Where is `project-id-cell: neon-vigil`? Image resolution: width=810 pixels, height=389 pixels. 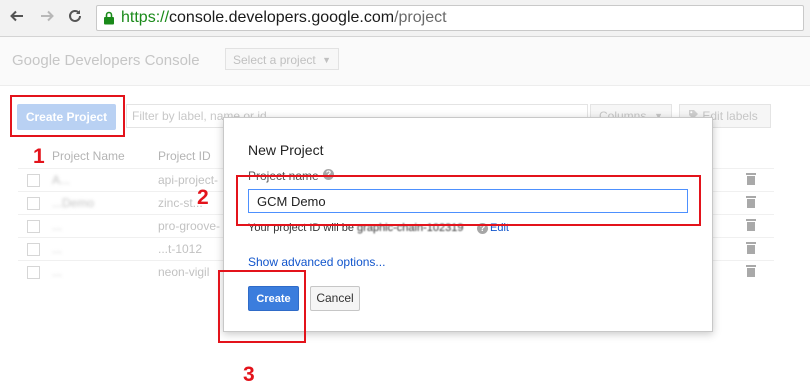 project-id-cell: neon-vigil is located at coordinates (184, 272).